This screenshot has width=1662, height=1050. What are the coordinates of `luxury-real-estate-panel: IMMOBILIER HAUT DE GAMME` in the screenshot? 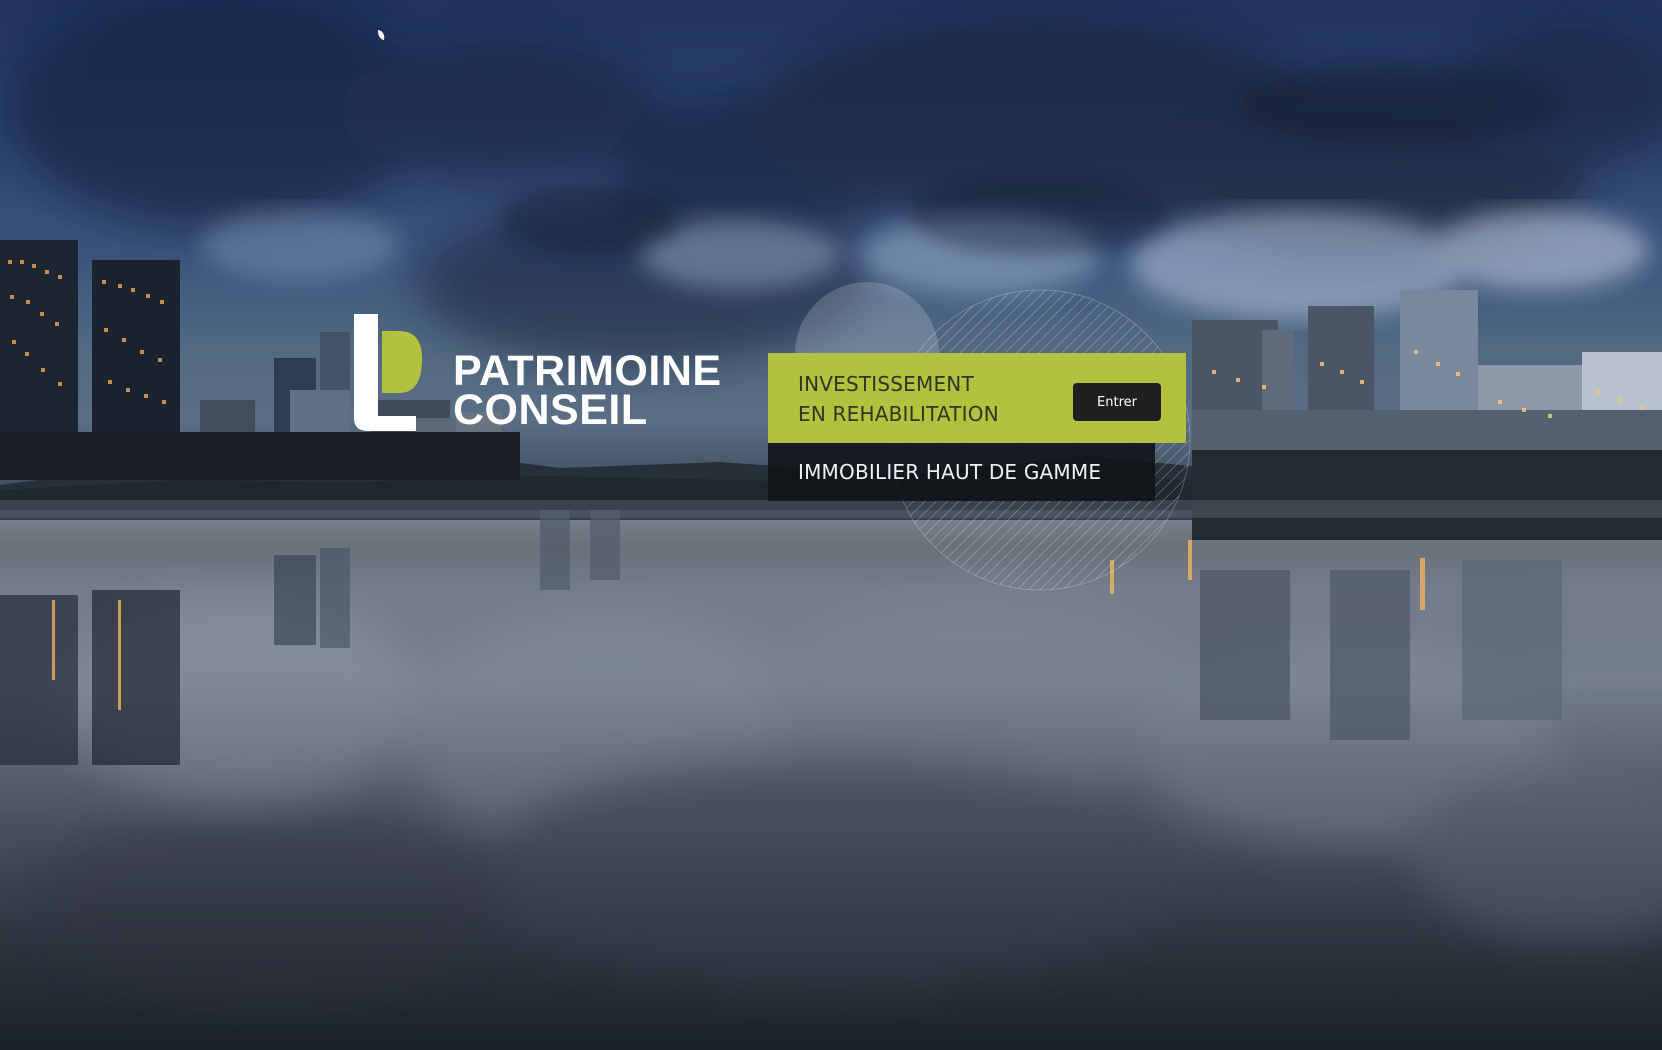 It's located at (961, 472).